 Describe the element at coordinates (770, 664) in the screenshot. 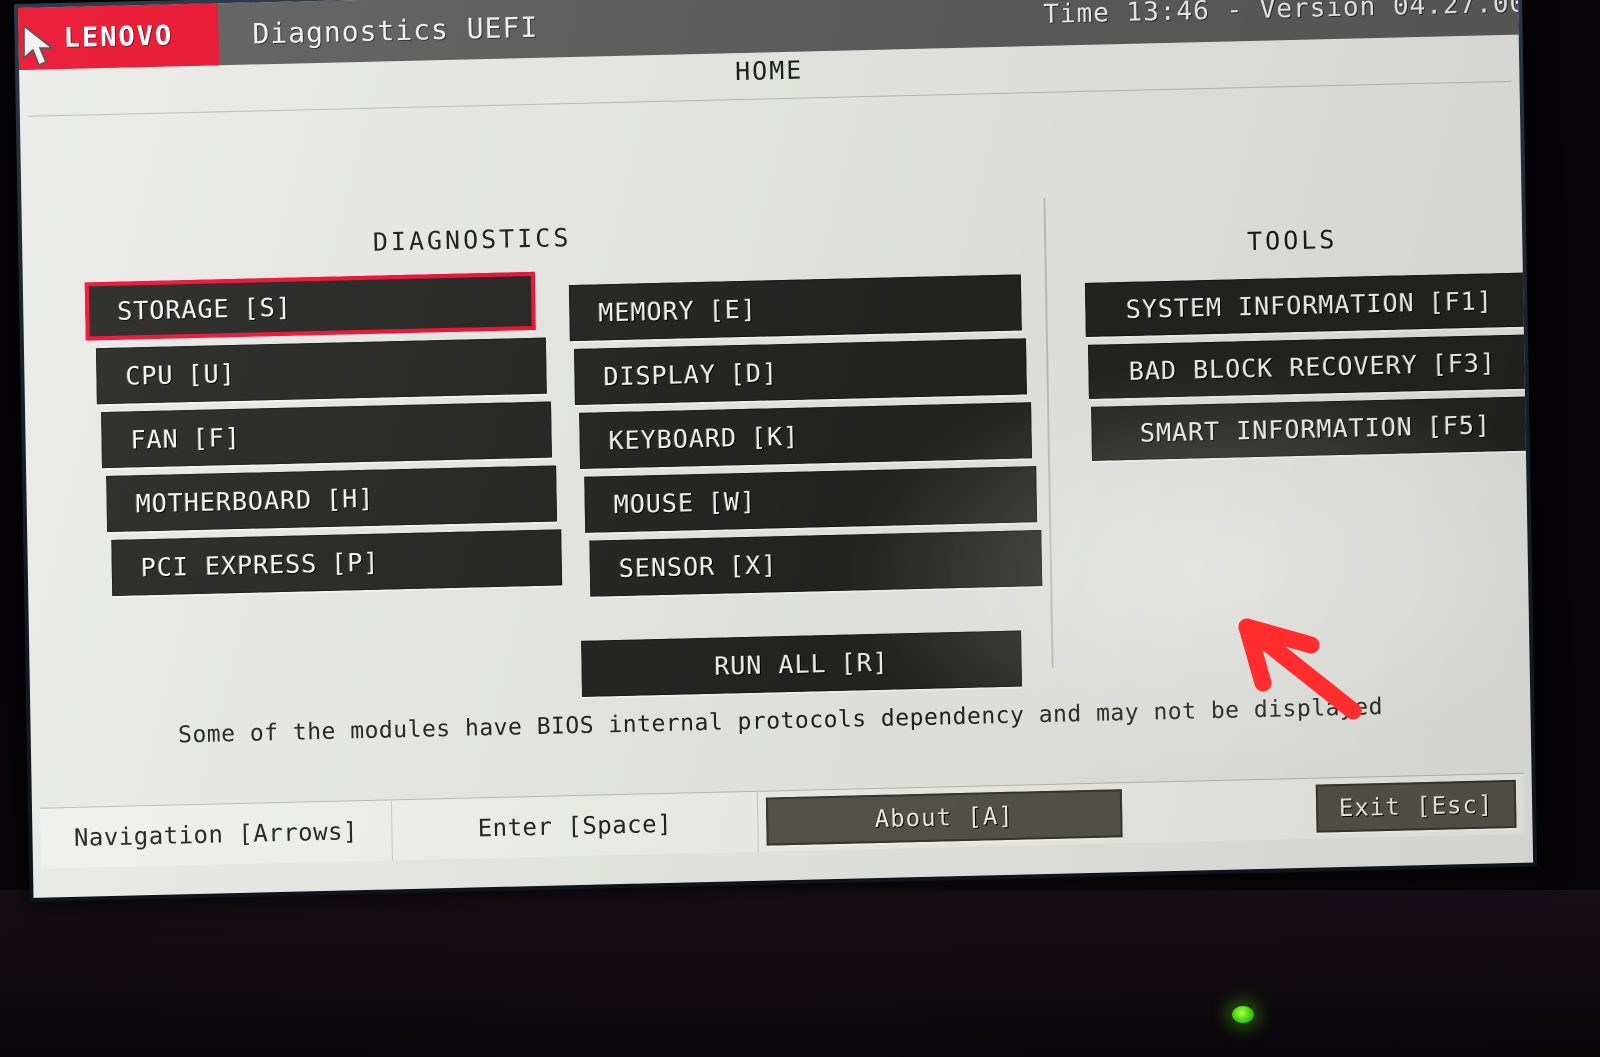

I see `button-label: RUN ALL` at that location.